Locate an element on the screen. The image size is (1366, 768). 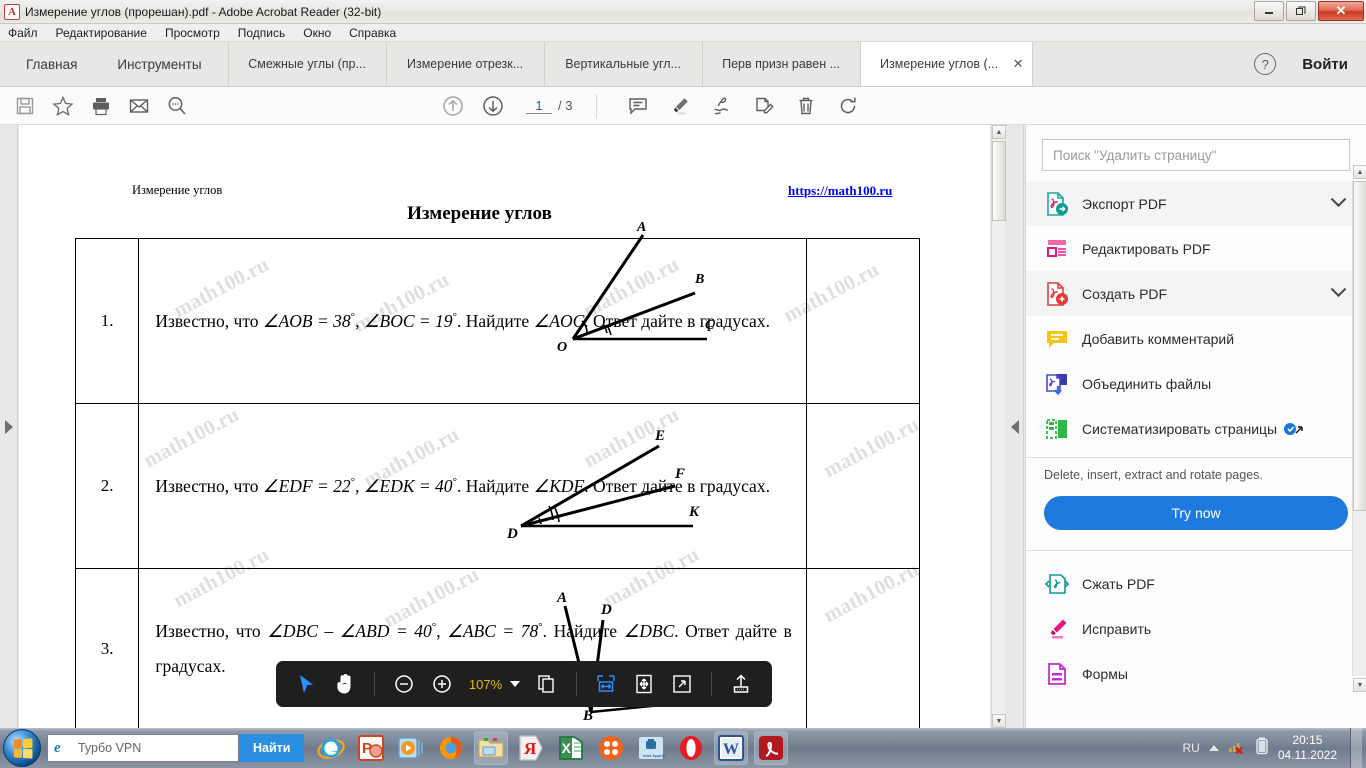
menu-sign: Подпись is located at coordinates (262, 33).